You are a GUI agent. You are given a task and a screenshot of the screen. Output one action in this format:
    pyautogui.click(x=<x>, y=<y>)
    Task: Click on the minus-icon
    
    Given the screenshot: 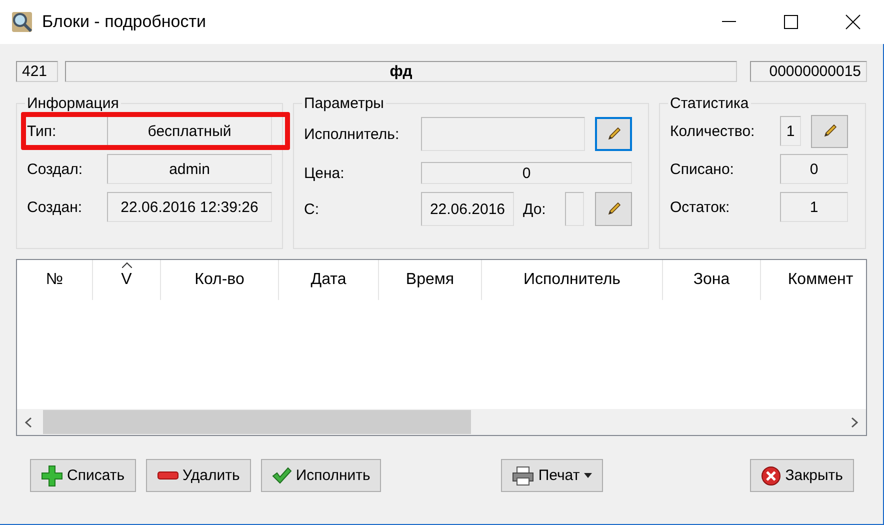 What is the action you would take?
    pyautogui.click(x=167, y=475)
    